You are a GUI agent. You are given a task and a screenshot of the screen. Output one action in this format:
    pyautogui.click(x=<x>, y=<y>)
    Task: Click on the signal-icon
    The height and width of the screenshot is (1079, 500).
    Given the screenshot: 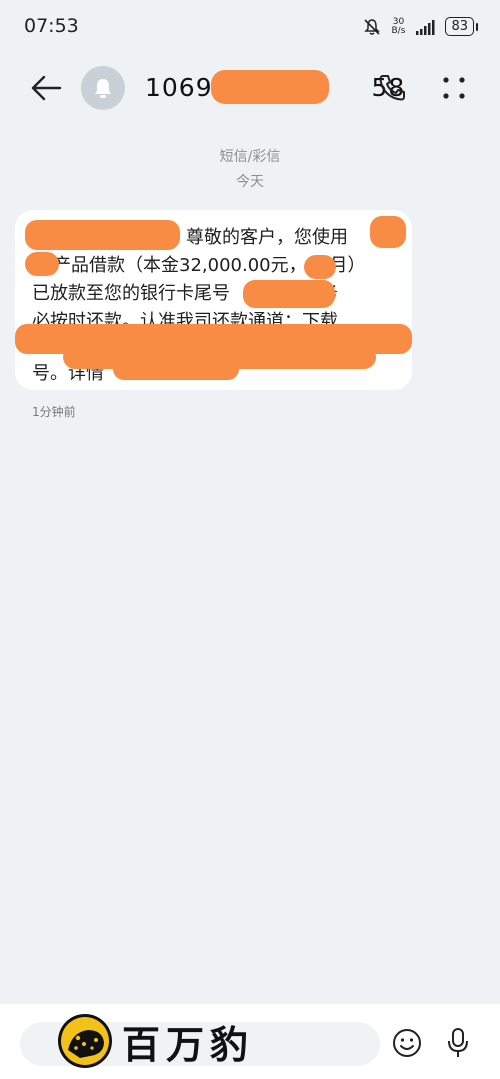 What is the action you would take?
    pyautogui.click(x=425, y=27)
    